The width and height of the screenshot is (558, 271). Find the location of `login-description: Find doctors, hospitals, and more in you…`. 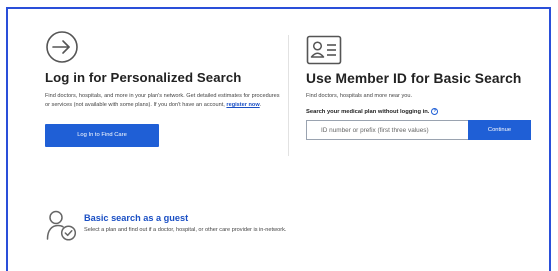

login-description: Find doctors, hospitals, and more in you… is located at coordinates (162, 100).